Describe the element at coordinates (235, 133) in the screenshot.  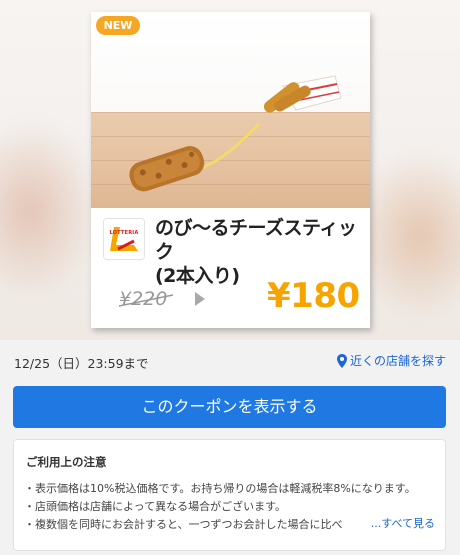
I see `cheese-stick-image` at that location.